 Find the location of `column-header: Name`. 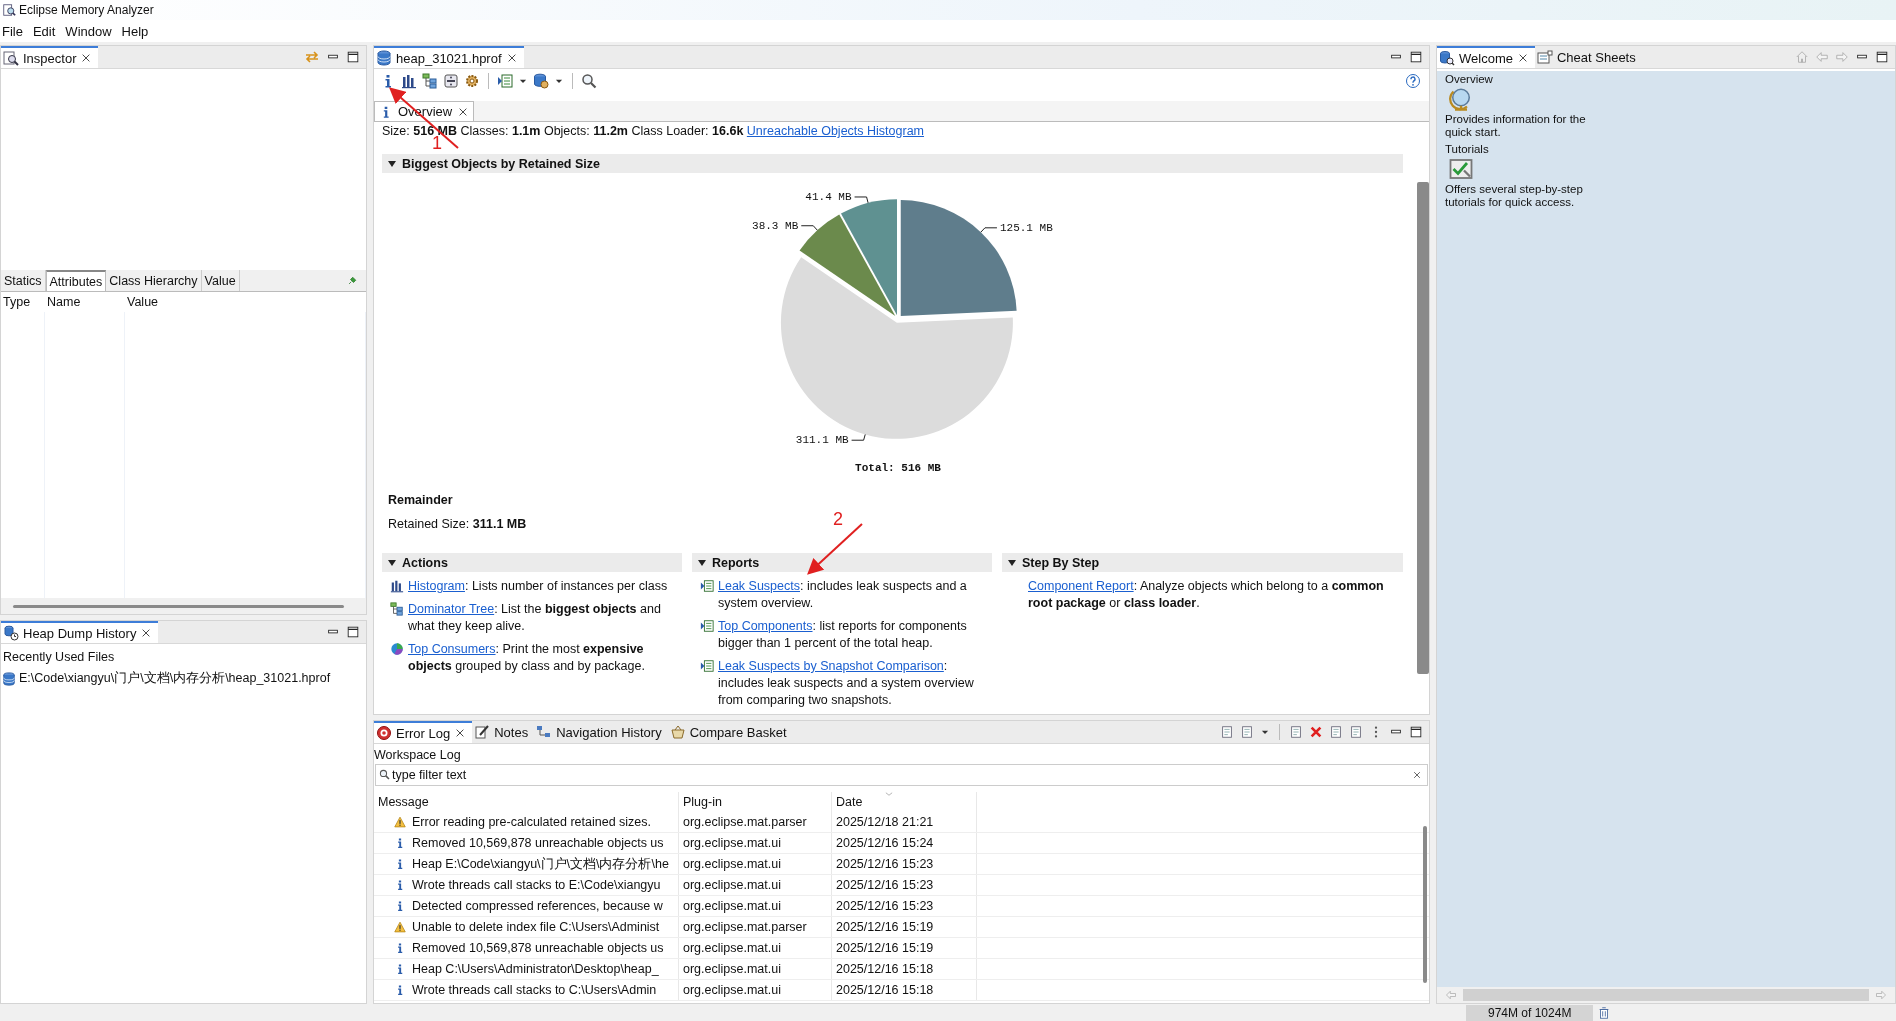

column-header: Name is located at coordinates (85, 302).